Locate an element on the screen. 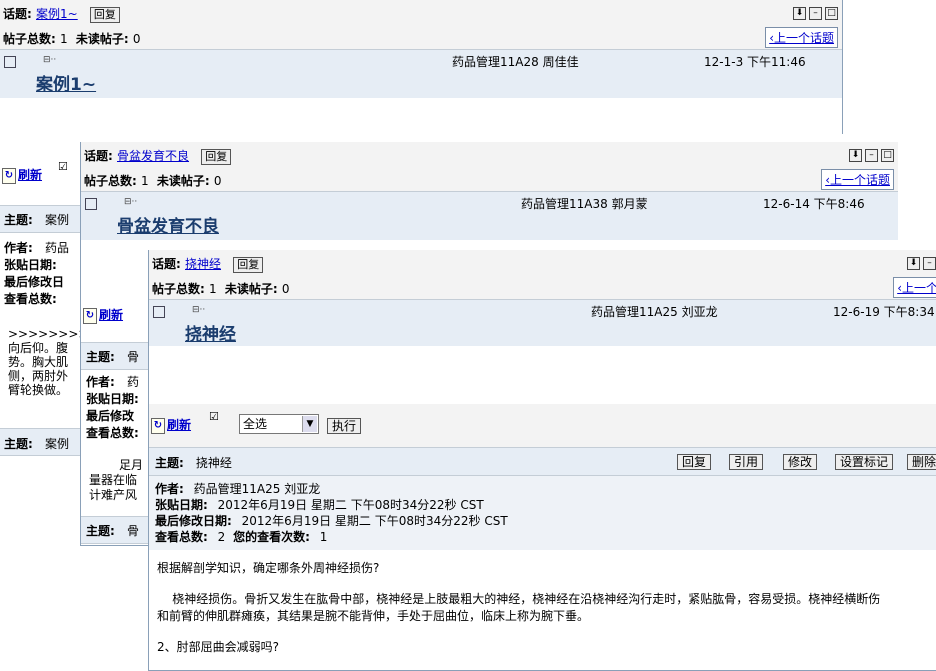  post-title-link: 挠神经 is located at coordinates (210, 332).